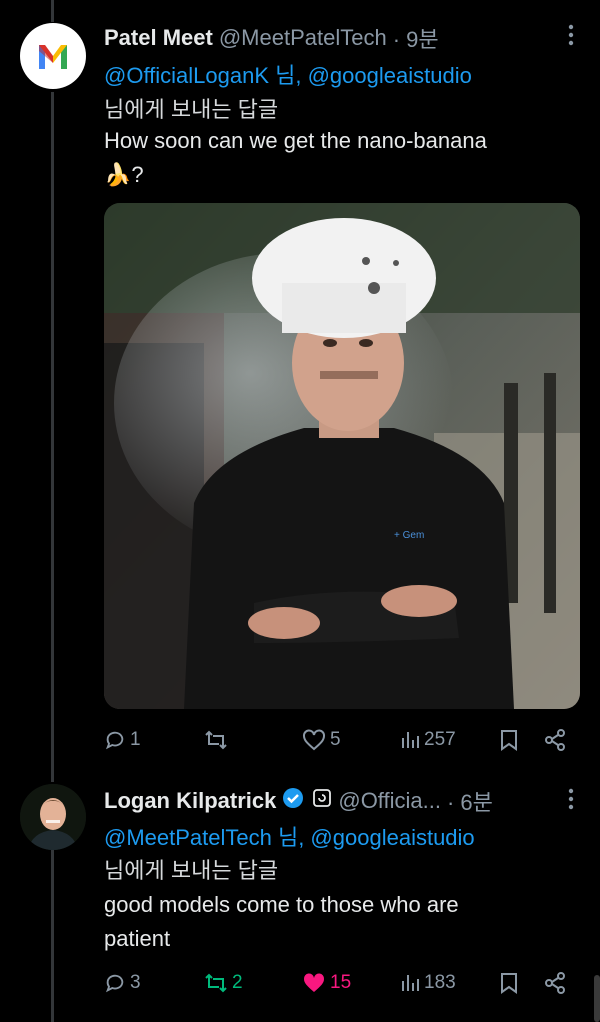  Describe the element at coordinates (191, 870) in the screenshot. I see `tweet2-reply-suffix: 님에게 보내는 답글` at that location.